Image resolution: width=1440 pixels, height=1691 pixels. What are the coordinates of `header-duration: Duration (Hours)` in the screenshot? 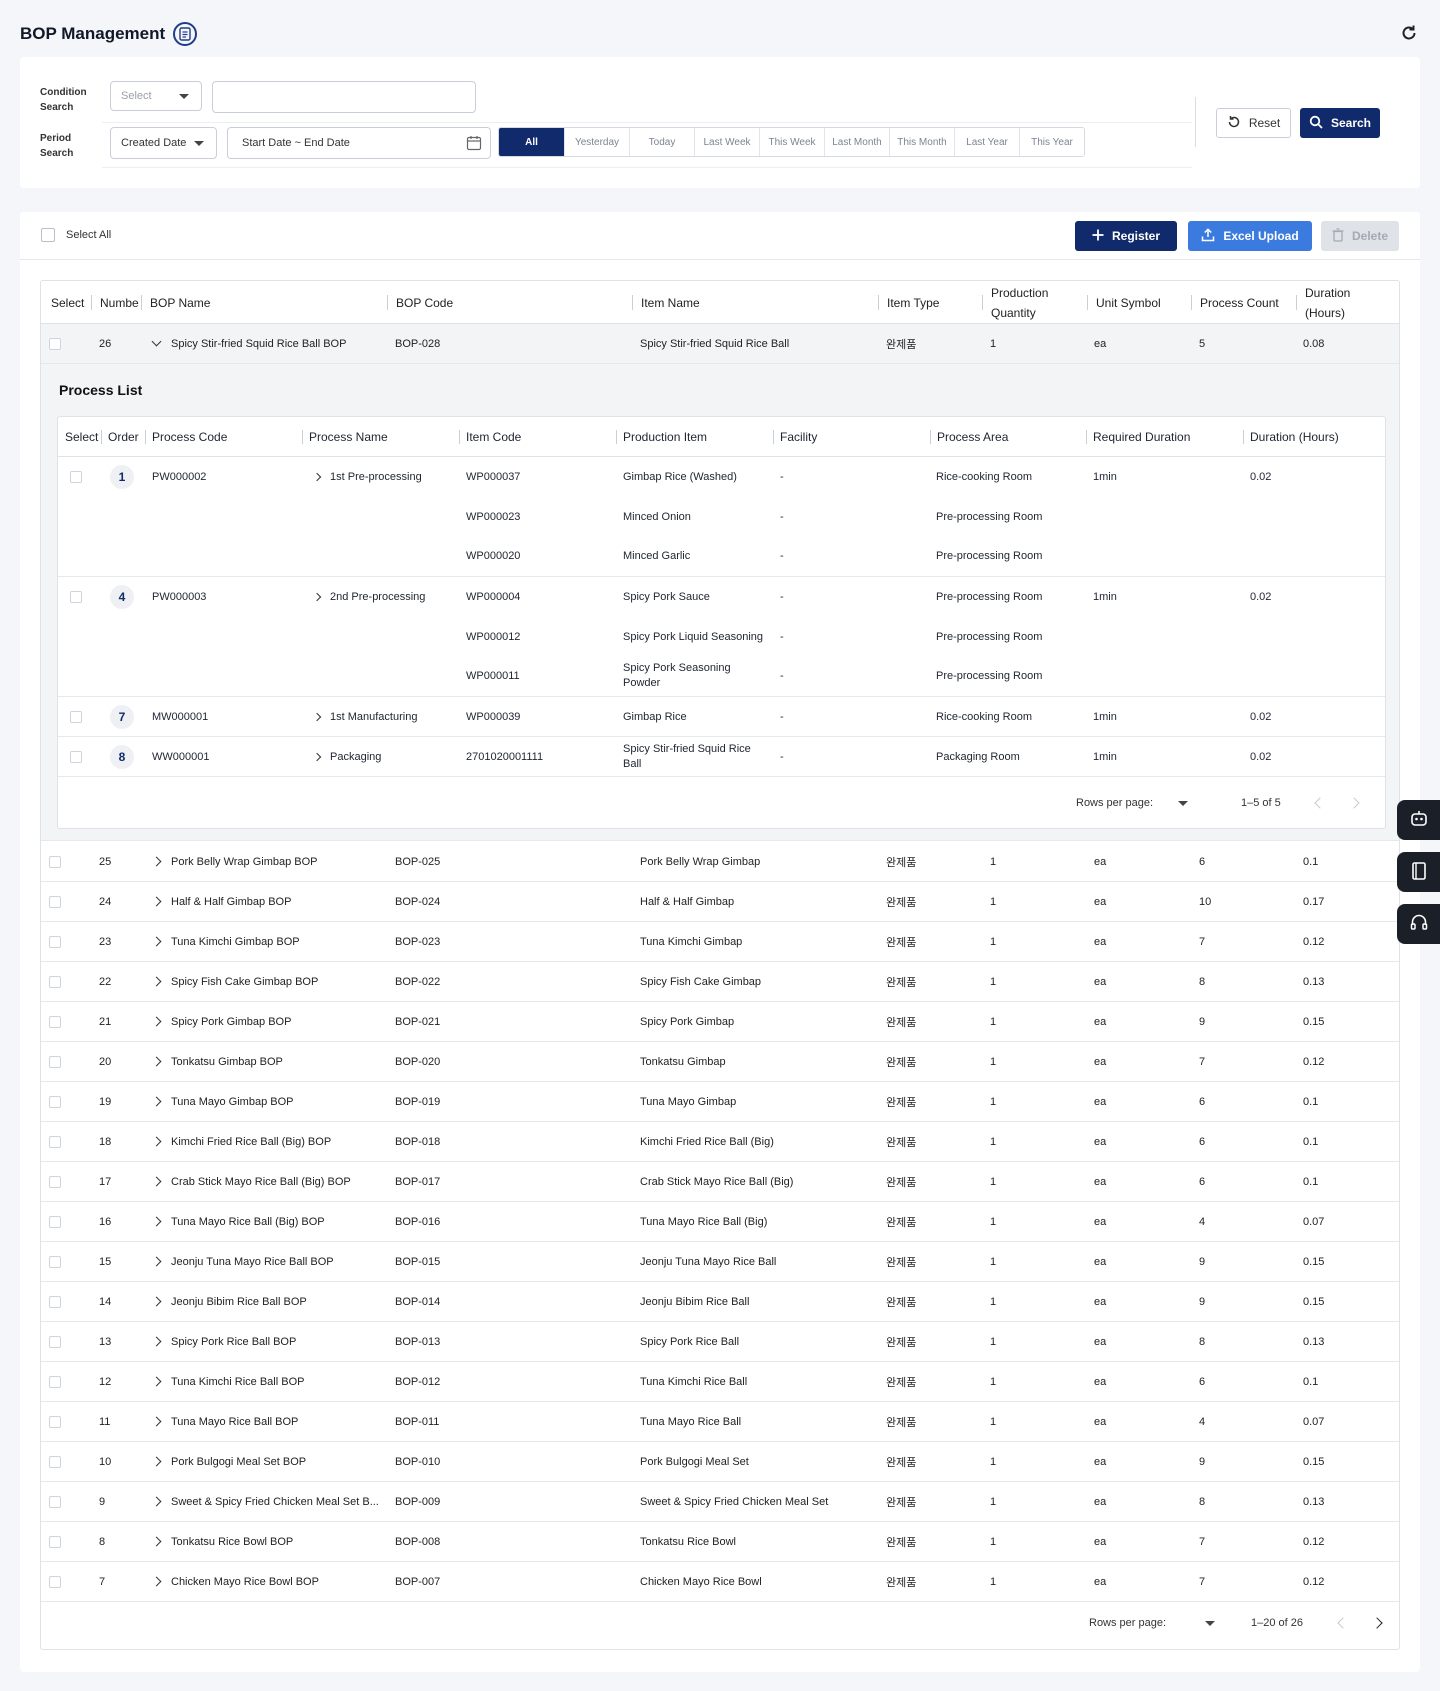 It's located at (1340, 302).